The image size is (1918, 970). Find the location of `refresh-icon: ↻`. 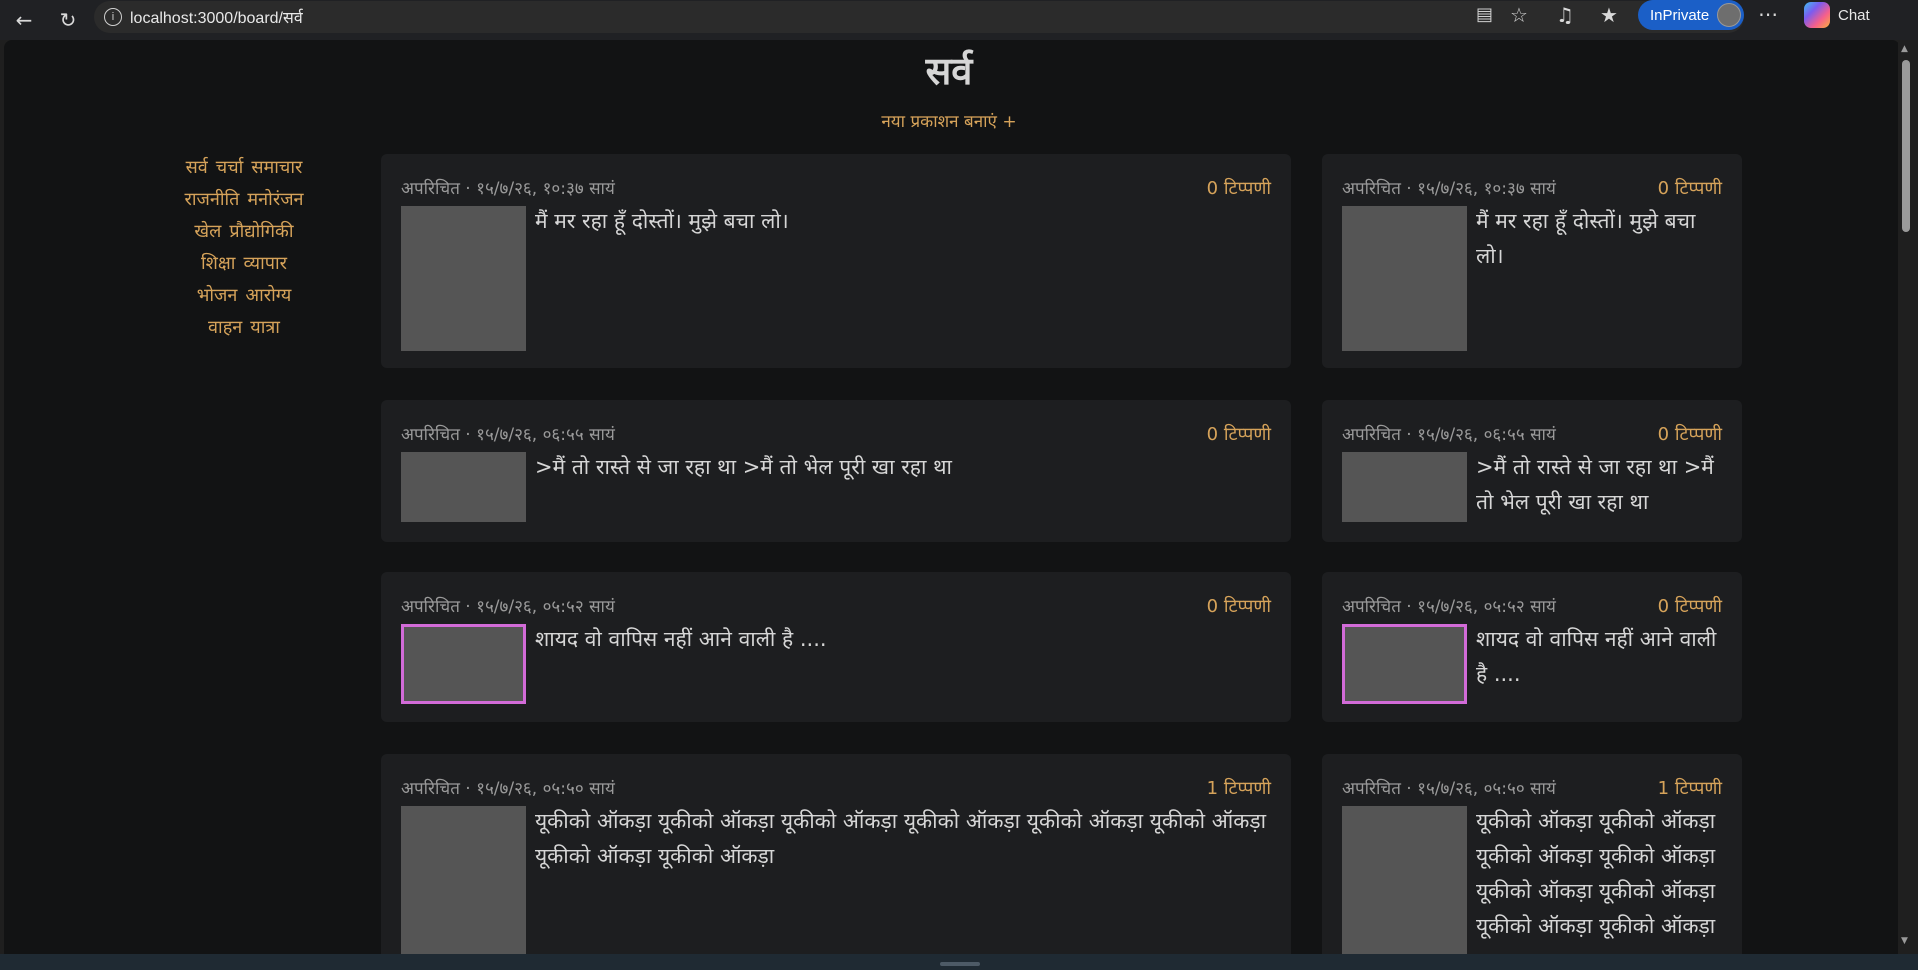

refresh-icon: ↻ is located at coordinates (68, 20).